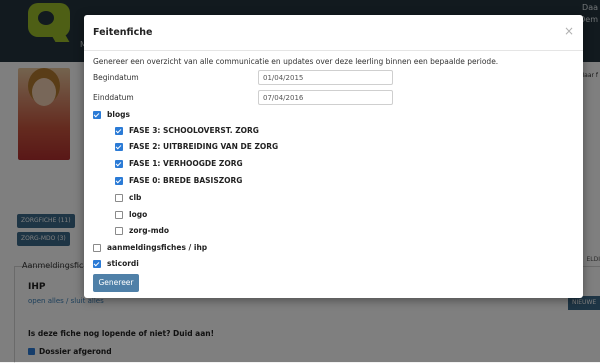 This screenshot has height=363, width=600. Describe the element at coordinates (194, 130) in the screenshot. I see `checkbox-label: FASE 3: SCHOOLOVERST. ZORG` at that location.